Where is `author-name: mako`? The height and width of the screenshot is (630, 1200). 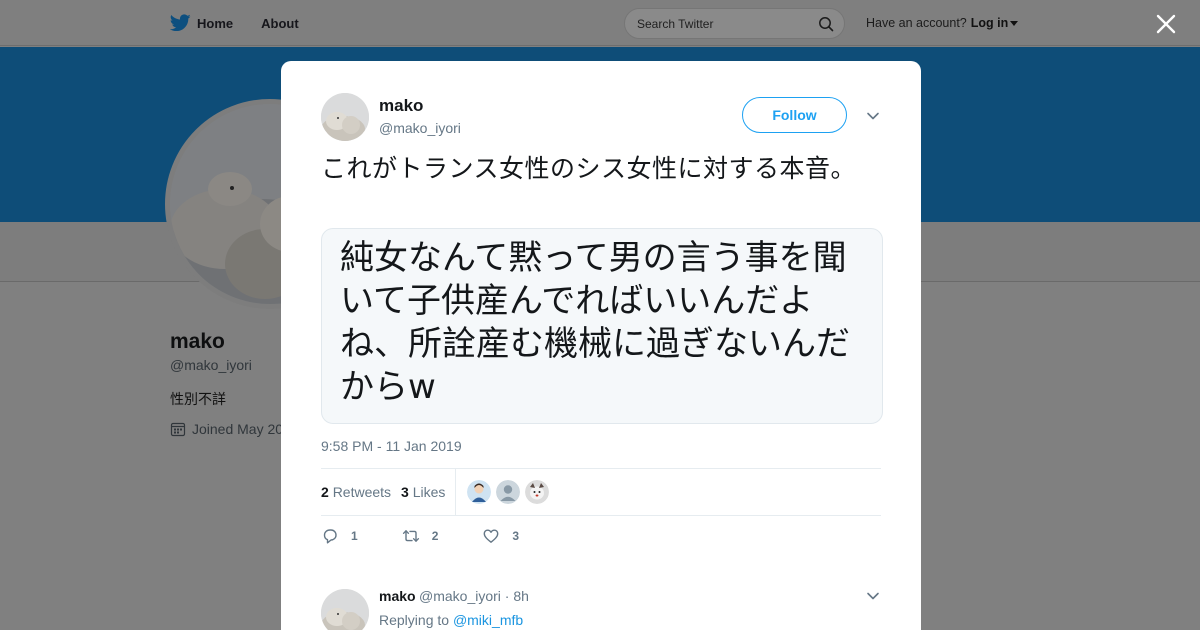
author-name: mako is located at coordinates (401, 106).